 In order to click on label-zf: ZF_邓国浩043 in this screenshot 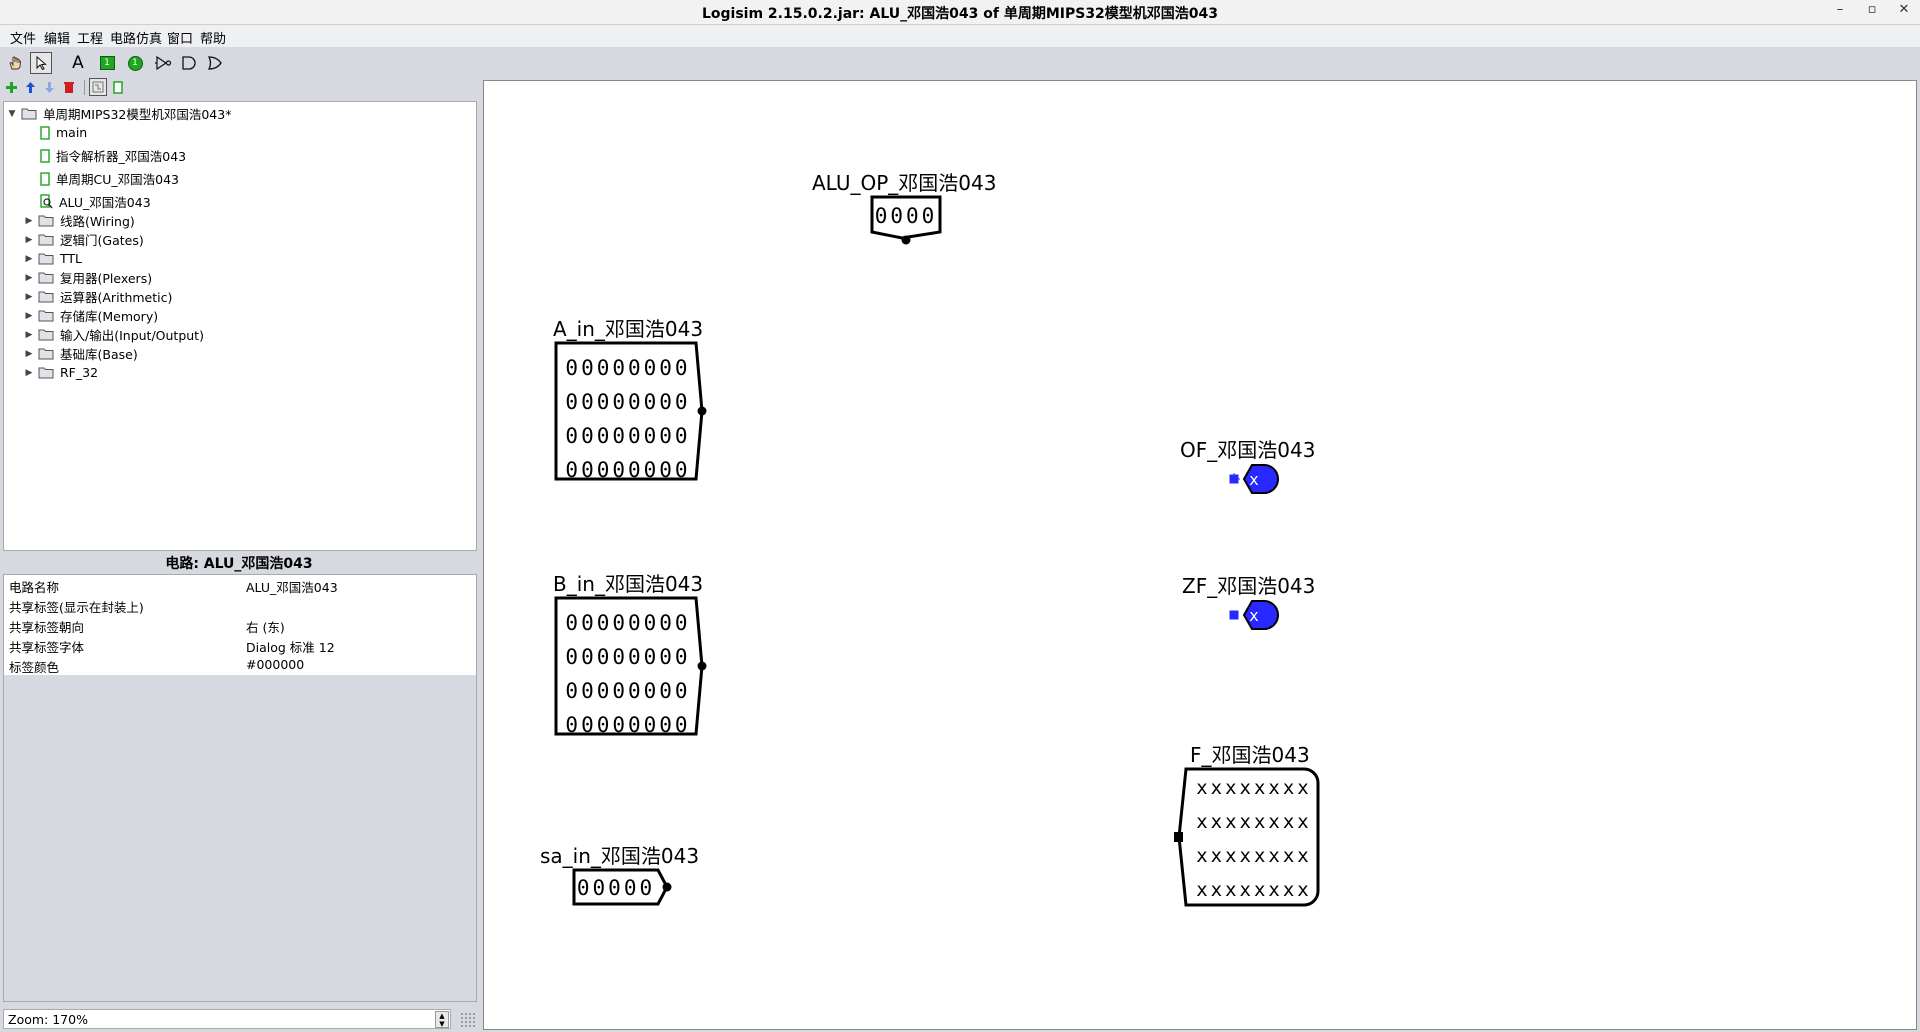, I will do `click(1249, 586)`.